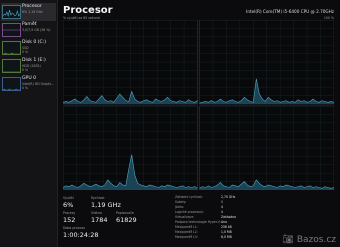  I want to click on stat-label-uptime: Doba provozu, so click(74, 228).